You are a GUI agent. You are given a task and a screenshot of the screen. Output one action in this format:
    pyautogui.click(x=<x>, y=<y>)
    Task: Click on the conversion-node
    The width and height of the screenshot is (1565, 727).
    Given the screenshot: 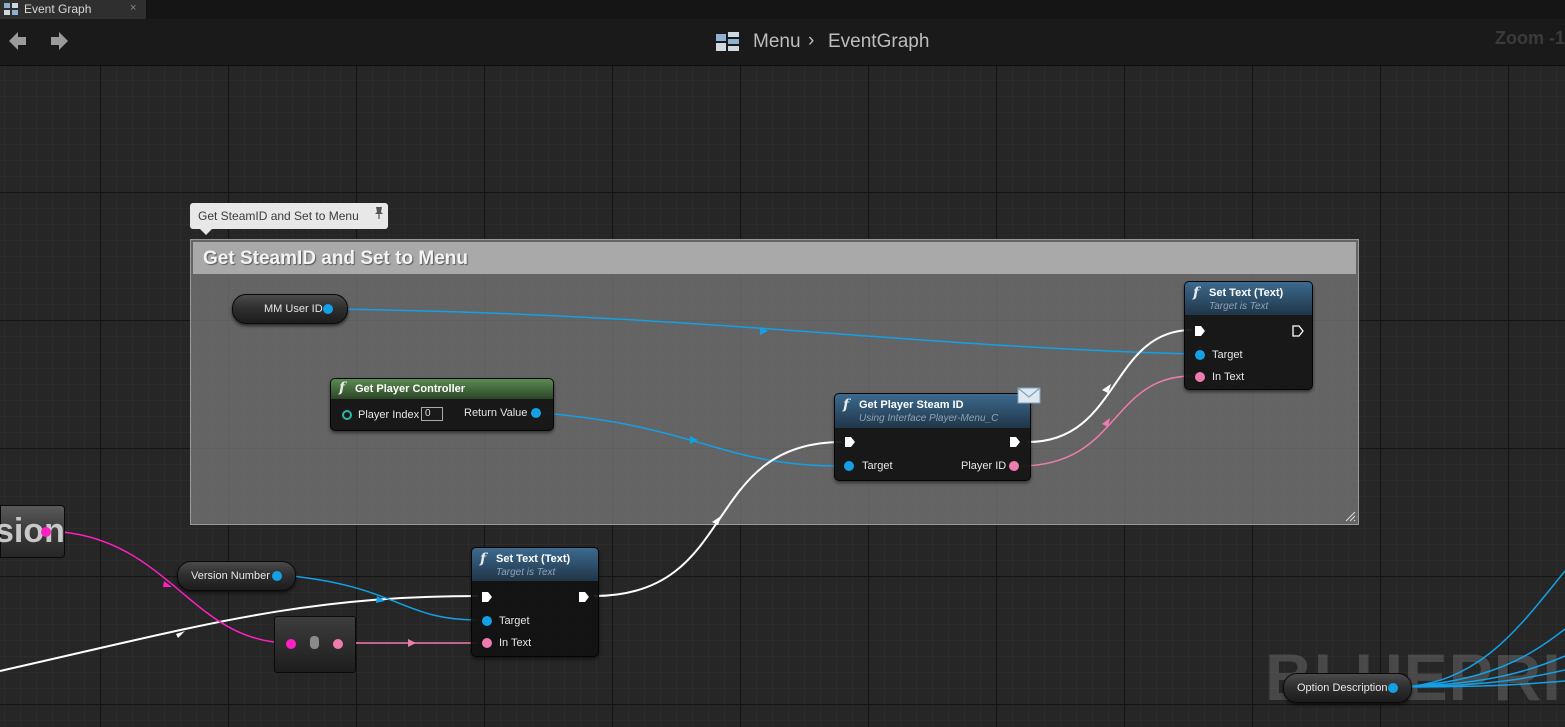 What is the action you would take?
    pyautogui.click(x=315, y=644)
    